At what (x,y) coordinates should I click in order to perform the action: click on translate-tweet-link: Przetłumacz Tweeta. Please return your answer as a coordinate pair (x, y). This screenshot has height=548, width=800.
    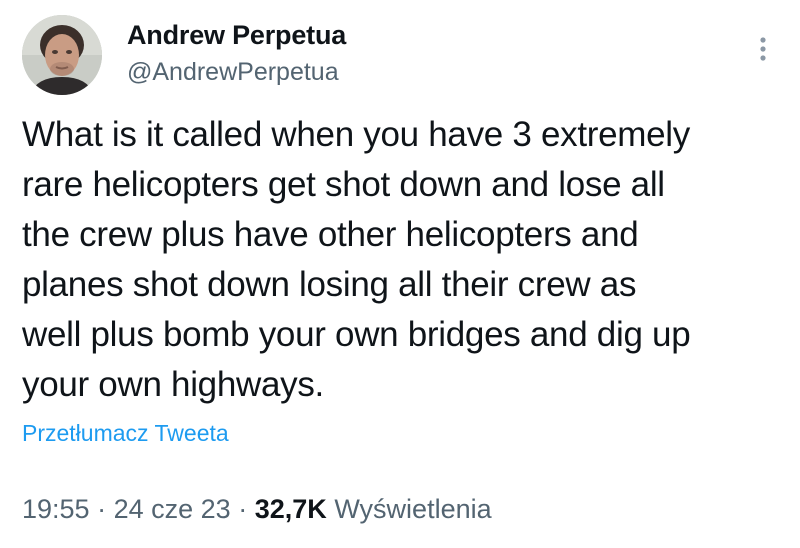
    Looking at the image, I should click on (125, 433).